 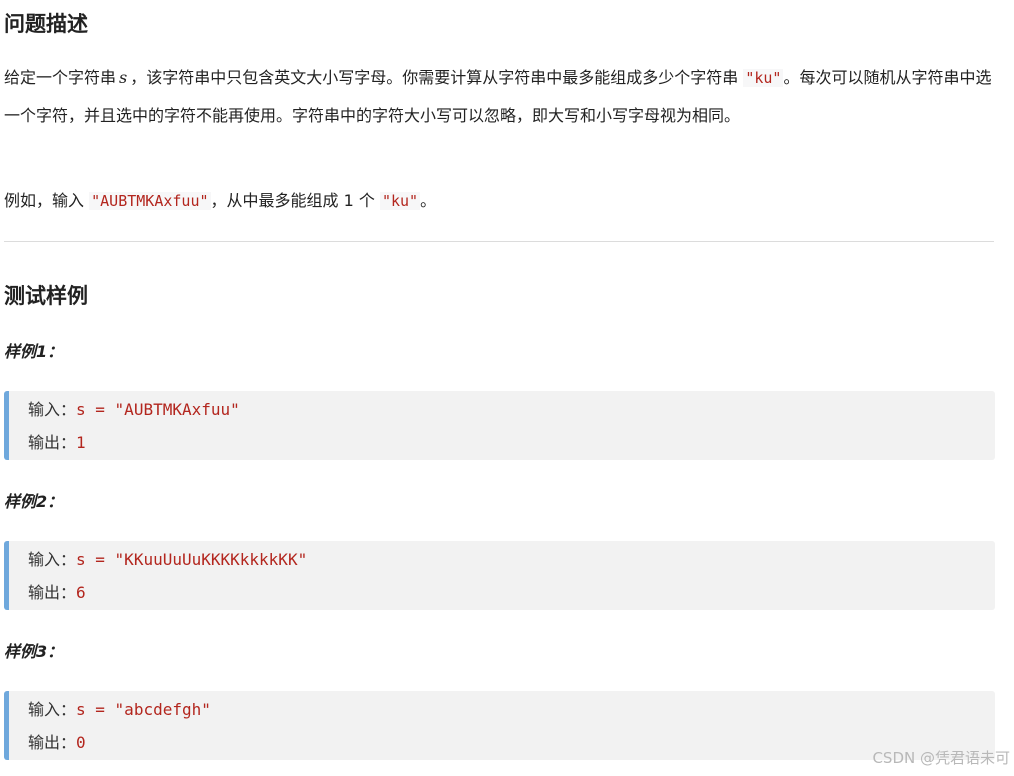 What do you see at coordinates (81, 442) in the screenshot?
I see `output-code: 1` at bounding box center [81, 442].